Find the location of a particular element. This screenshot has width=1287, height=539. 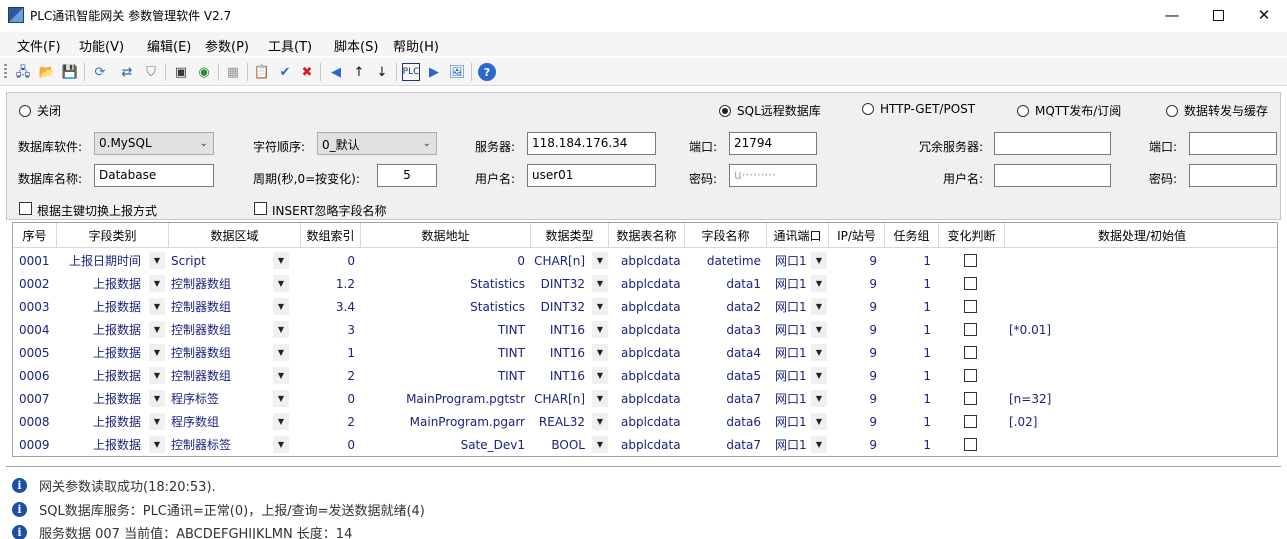

col-header-data-area: 数据区域 is located at coordinates (235, 235).